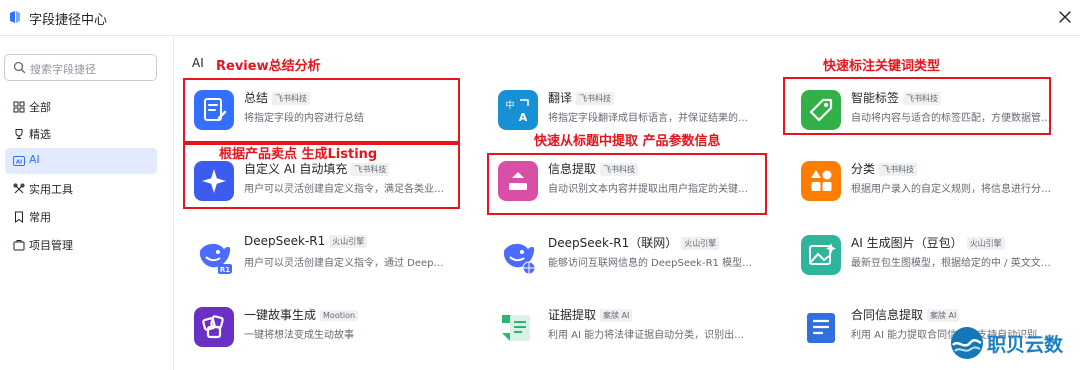 Image resolution: width=1080 pixels, height=370 pixels. What do you see at coordinates (306, 241) in the screenshot?
I see `card-title: DeepSeek-R1 火山引擎` at bounding box center [306, 241].